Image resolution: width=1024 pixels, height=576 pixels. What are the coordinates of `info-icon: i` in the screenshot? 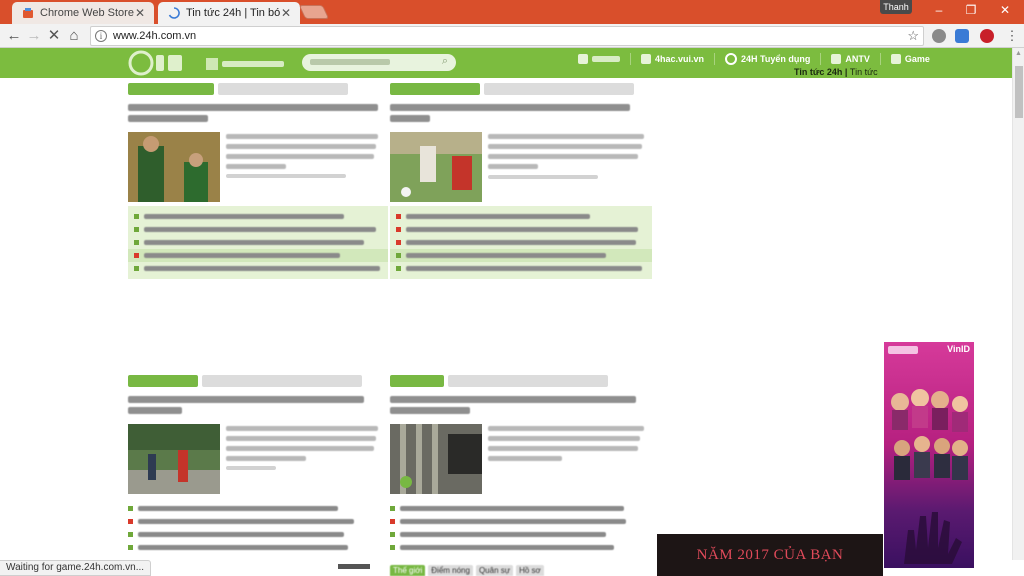 It's located at (101, 36).